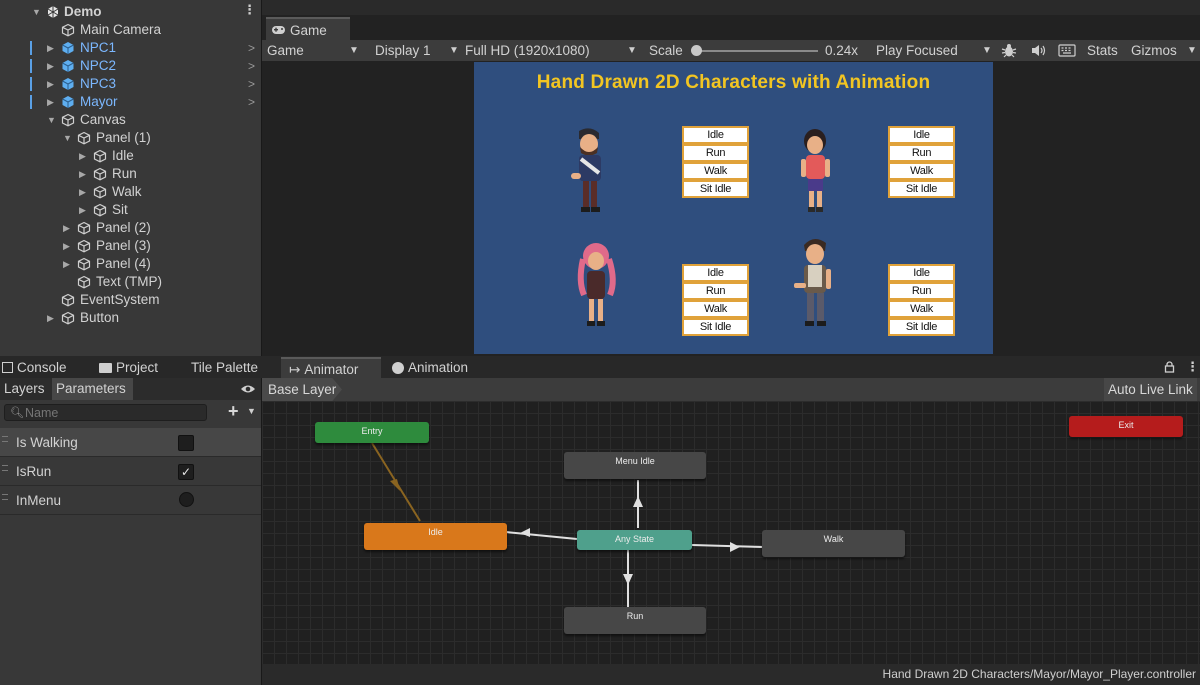 Image resolution: width=1200 pixels, height=685 pixels. I want to click on lock-icon, so click(1169, 367).